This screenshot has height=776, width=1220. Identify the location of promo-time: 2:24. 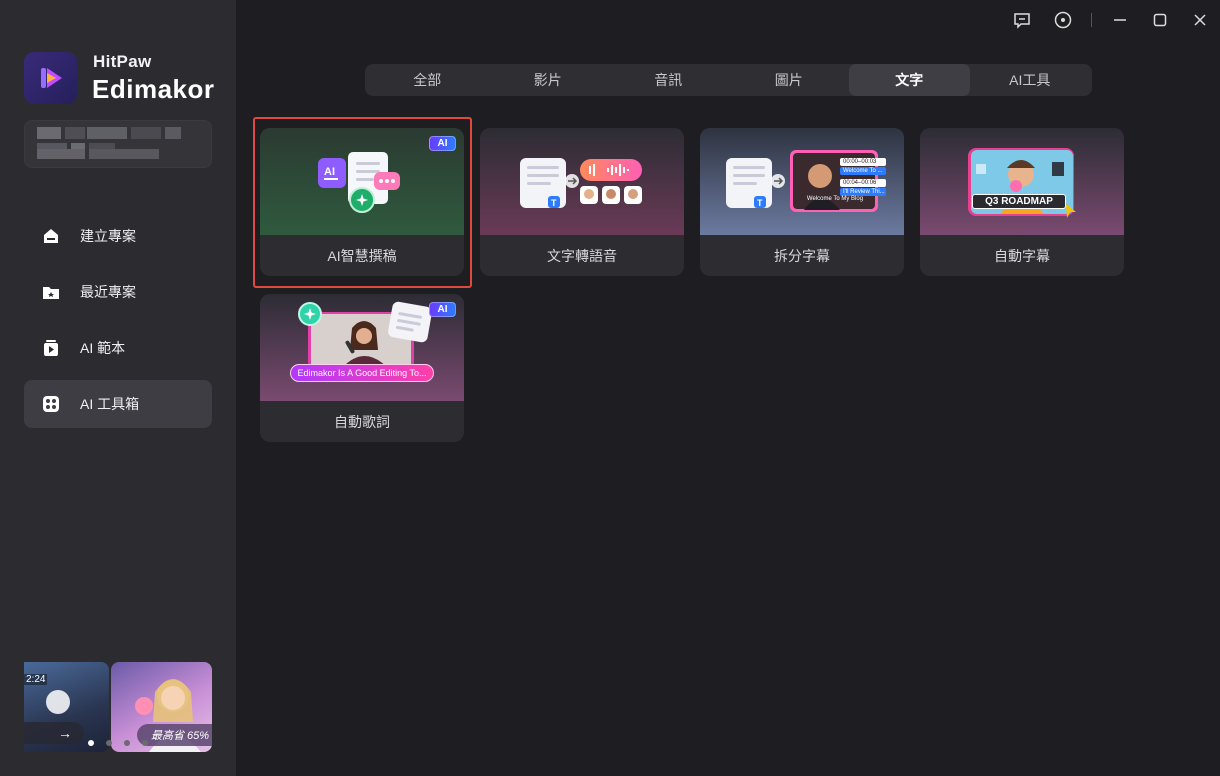
(36, 679).